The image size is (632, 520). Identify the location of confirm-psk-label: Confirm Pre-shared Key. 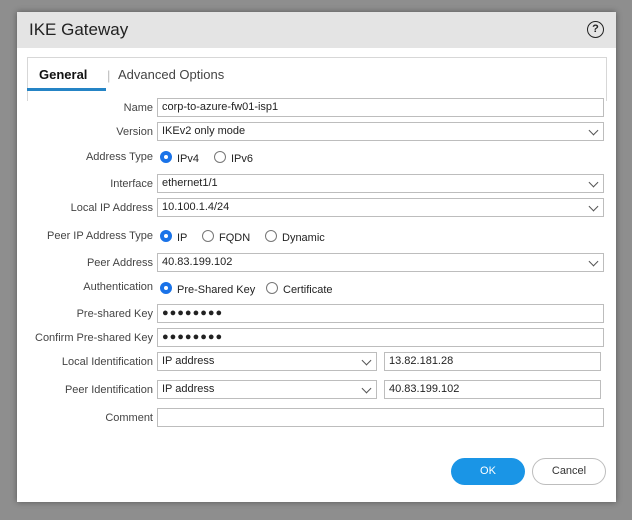
(94, 338).